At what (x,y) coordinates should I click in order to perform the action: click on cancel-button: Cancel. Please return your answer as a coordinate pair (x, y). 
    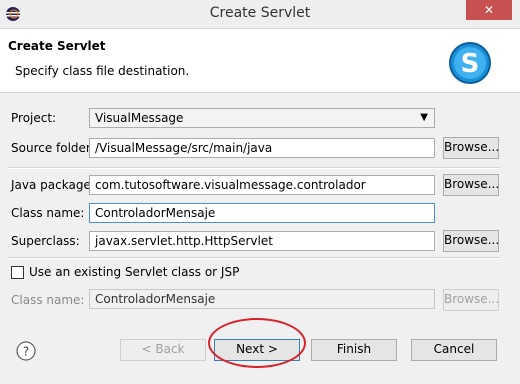
    Looking at the image, I should click on (454, 350).